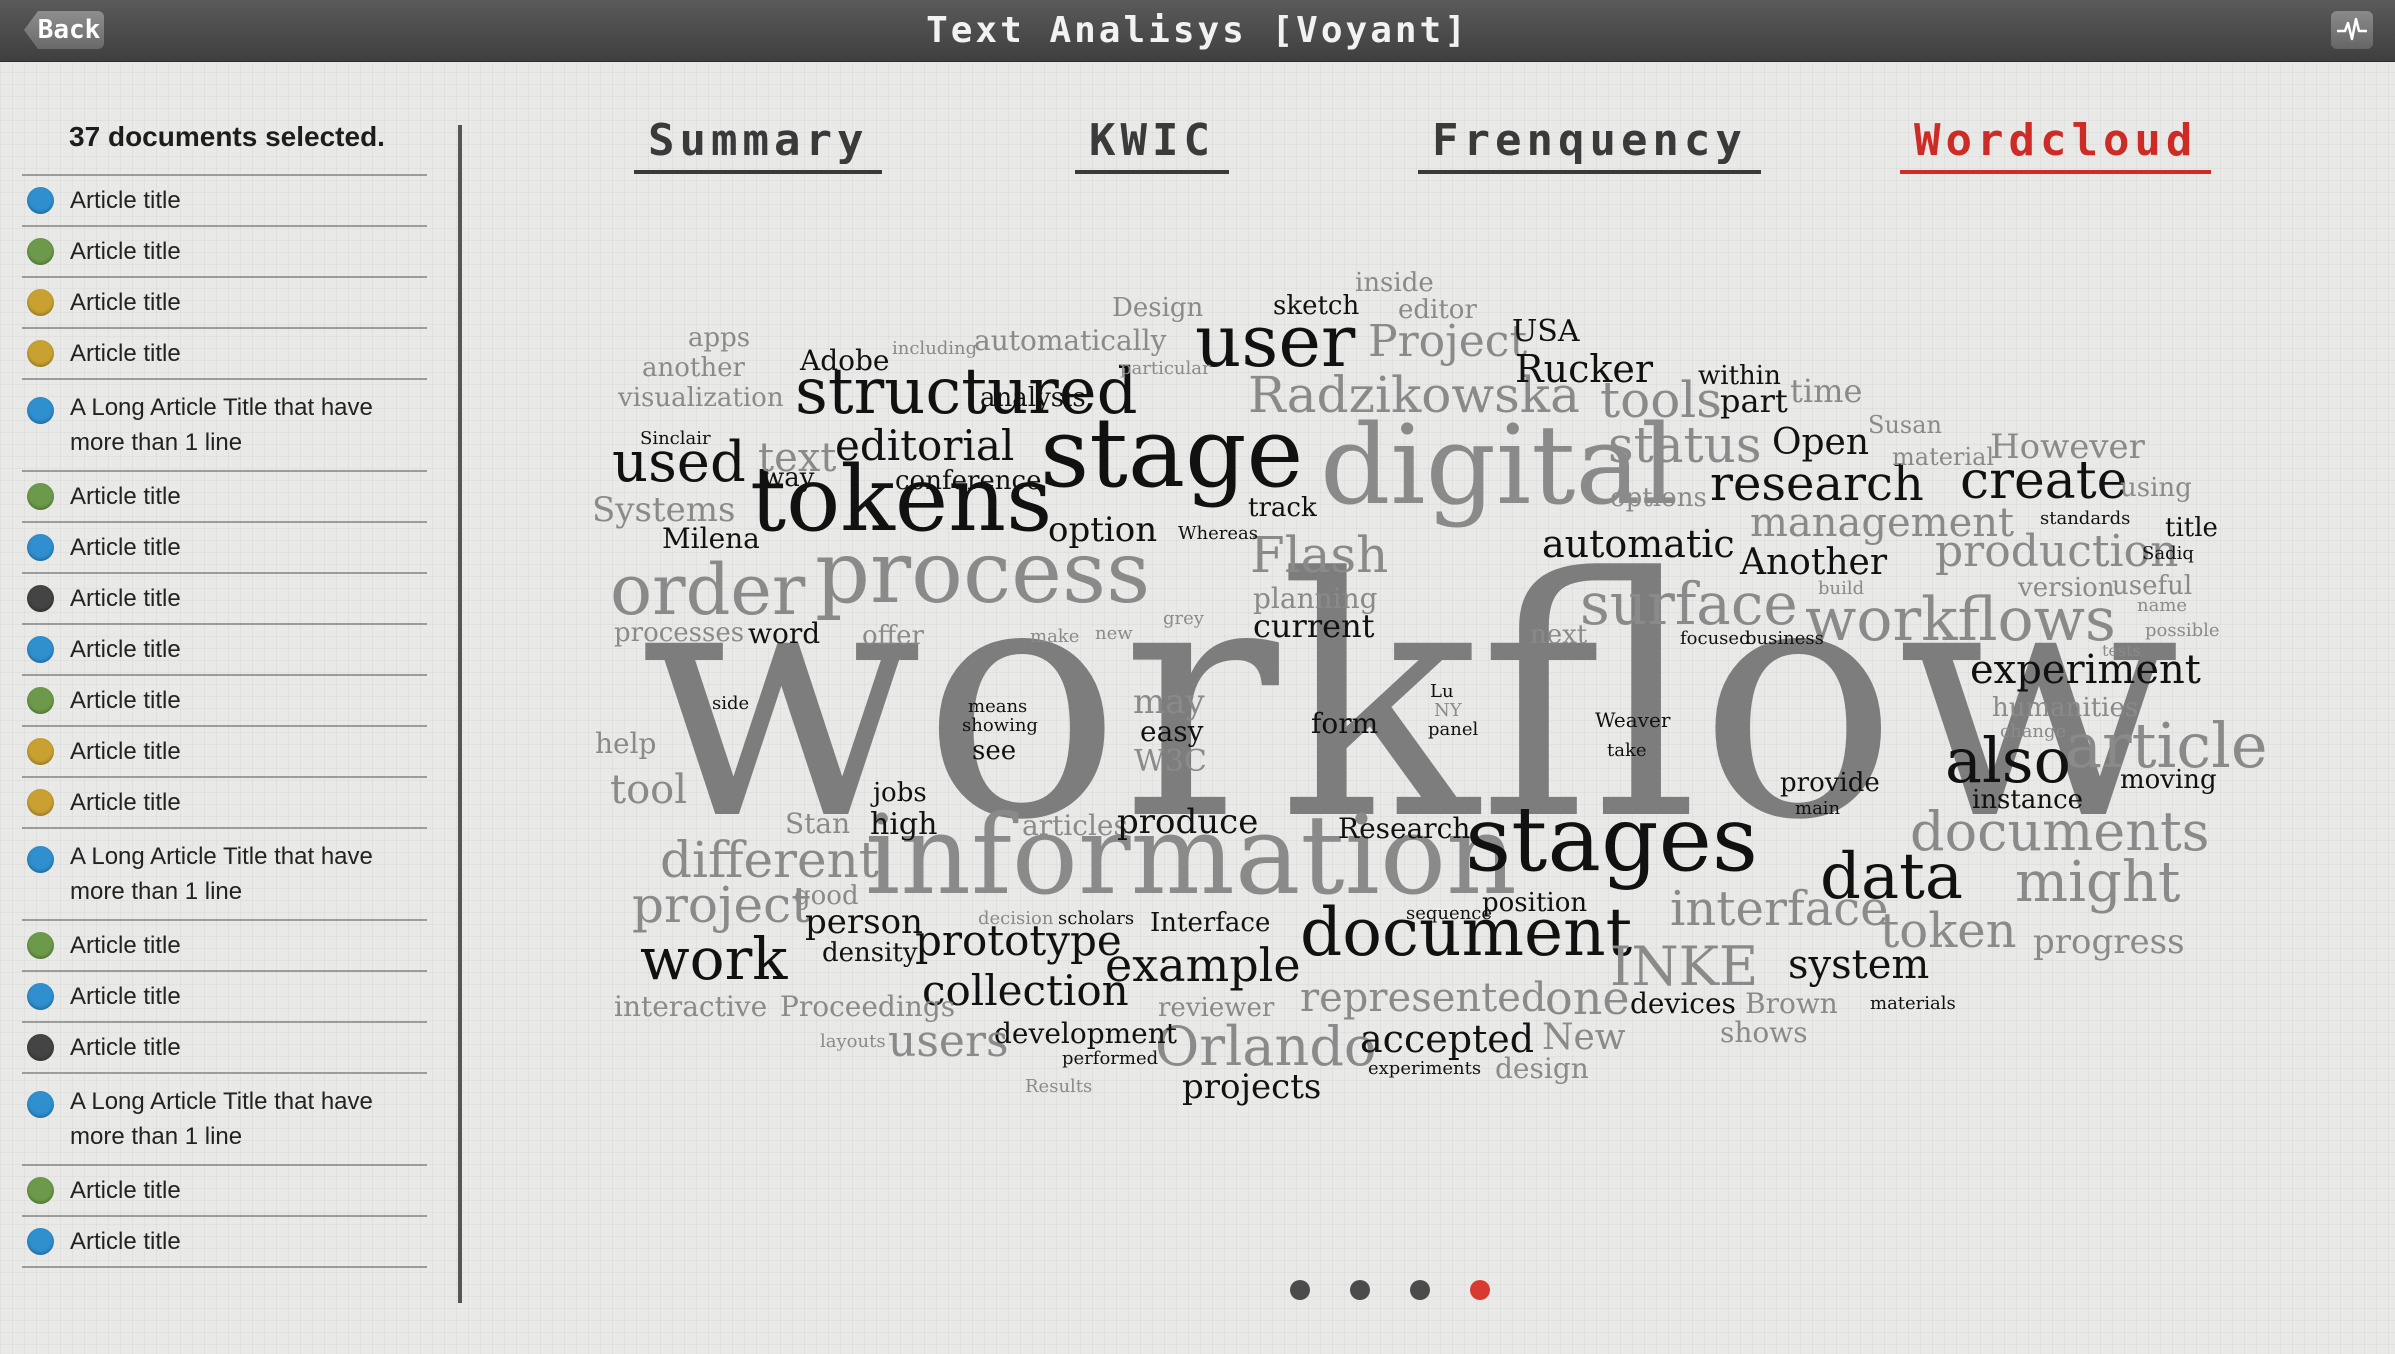 The height and width of the screenshot is (1354, 2395). What do you see at coordinates (867, 1007) in the screenshot?
I see `wordcloud-word: Proceedings` at bounding box center [867, 1007].